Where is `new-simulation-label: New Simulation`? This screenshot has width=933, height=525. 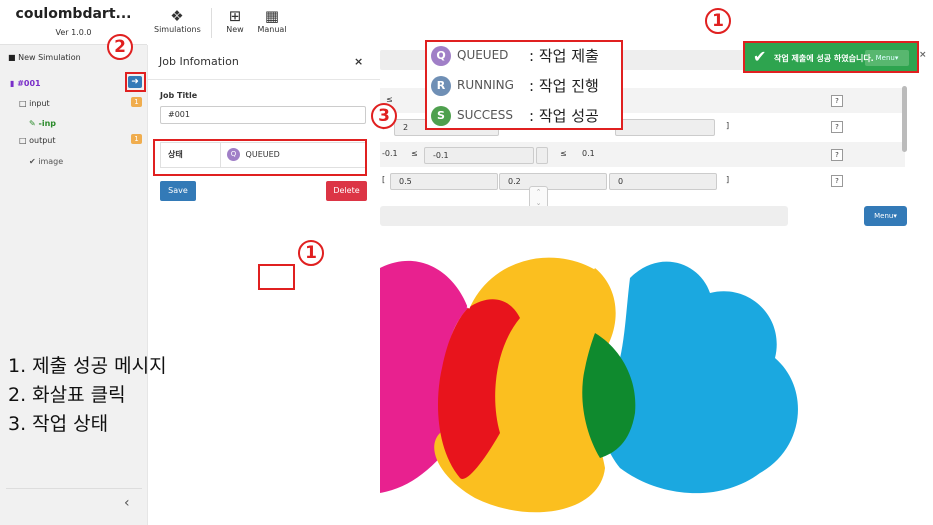
new-simulation-label: New Simulation is located at coordinates (49, 57).